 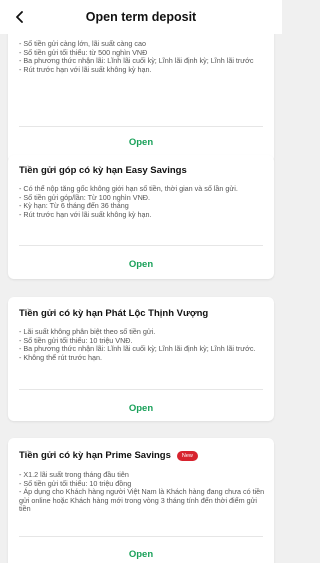 I want to click on card-title-text: Tiền gửi có kỳ hạn Phát Lộc Thịnh Vượng, so click(x=114, y=313).